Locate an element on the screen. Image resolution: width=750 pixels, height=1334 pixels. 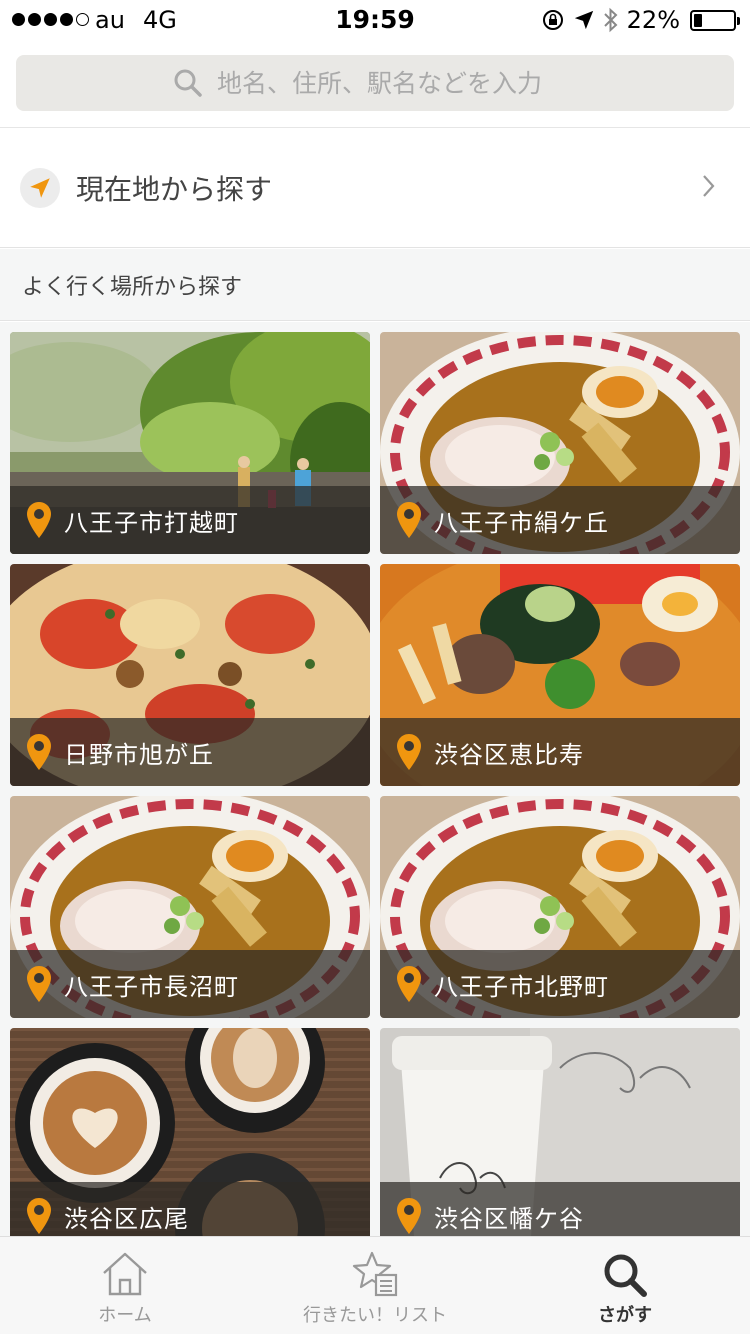
place-tile: 八王子市絹ケ丘 is located at coordinates (560, 443).